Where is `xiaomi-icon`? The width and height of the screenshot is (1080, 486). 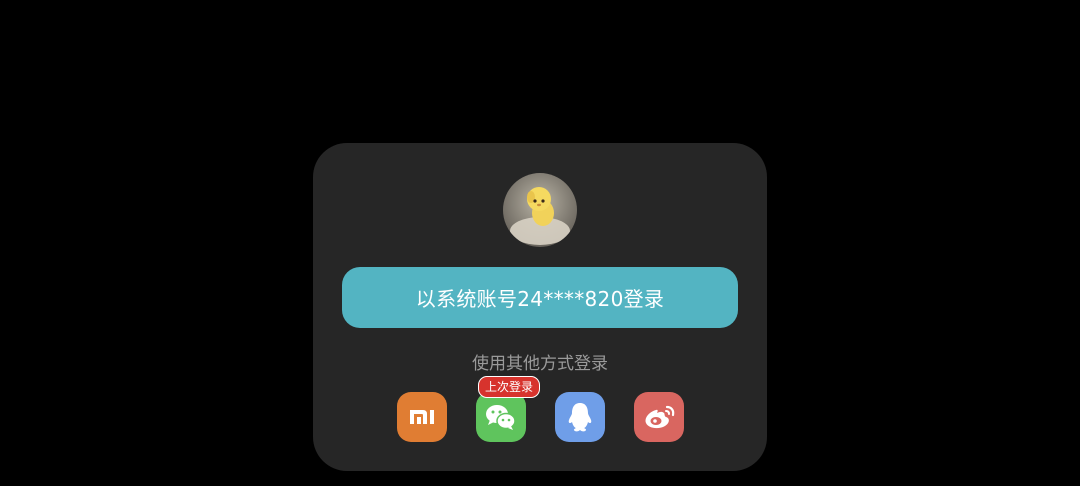
xiaomi-icon is located at coordinates (422, 417).